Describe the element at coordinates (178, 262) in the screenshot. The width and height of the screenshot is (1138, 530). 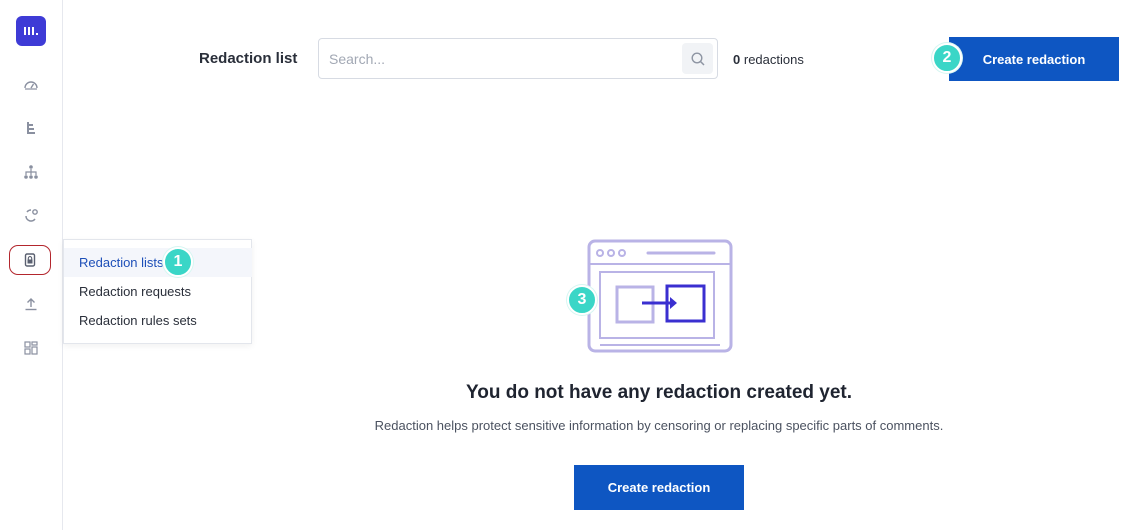
I see `step-badge-1: 1` at that location.